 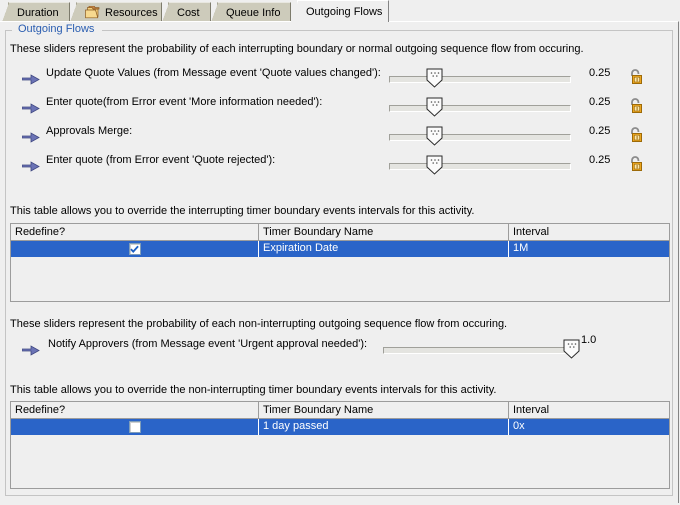 What do you see at coordinates (589, 249) in the screenshot?
I see `cell-interval: 1M` at bounding box center [589, 249].